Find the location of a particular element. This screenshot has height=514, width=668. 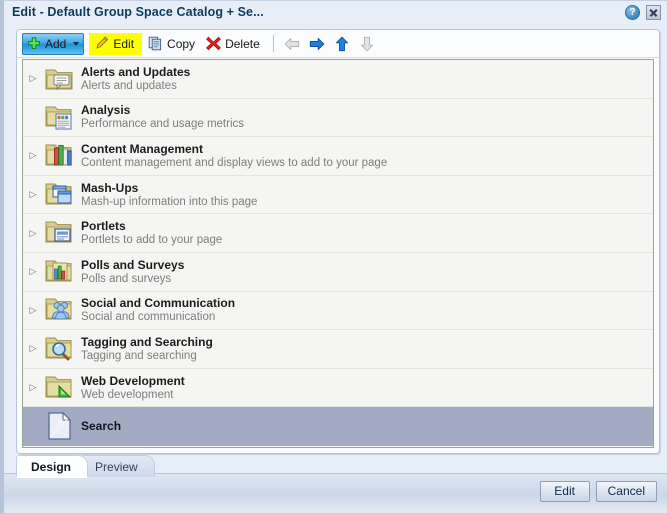

list-item: ▷ Portlets Portlets to add to your page is located at coordinates (338, 233).